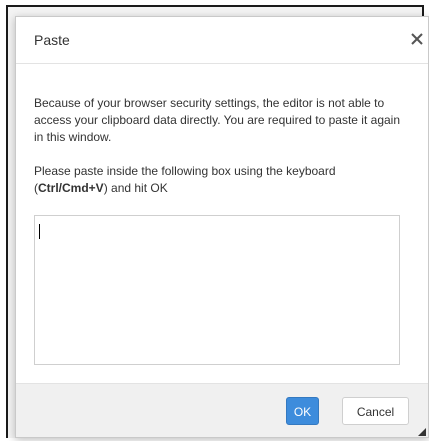  I want to click on dialog-titlebar: Paste, so click(222, 40).